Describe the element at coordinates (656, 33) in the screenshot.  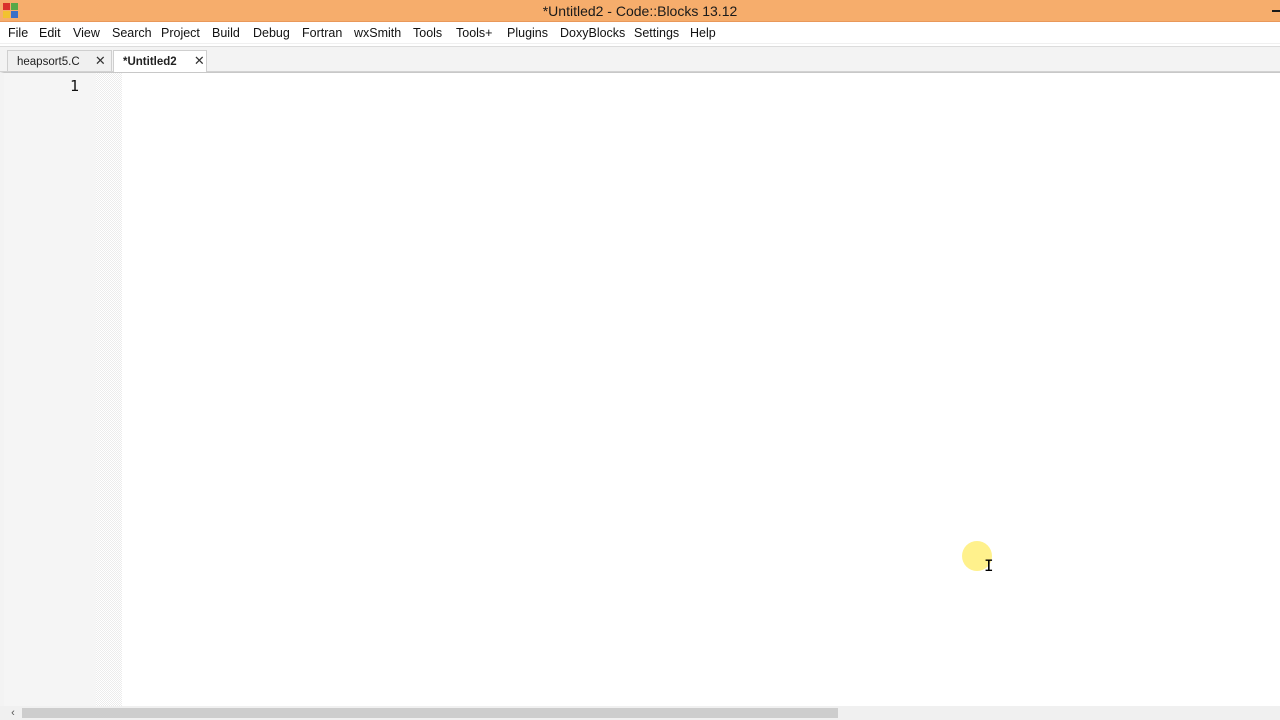
I see `menu-settings: Settings` at that location.